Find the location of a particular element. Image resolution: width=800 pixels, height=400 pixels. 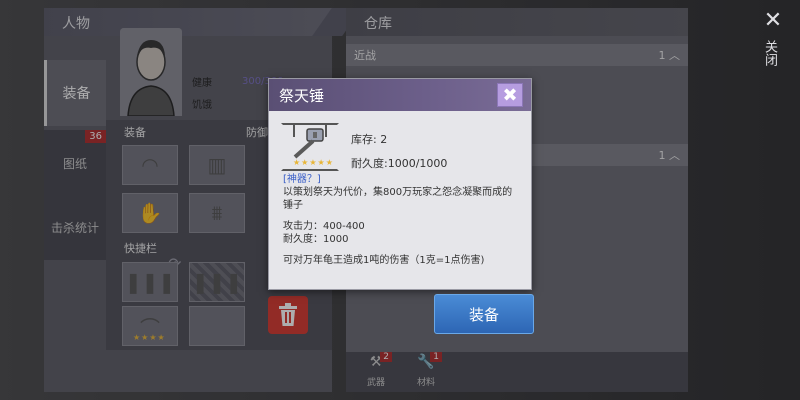

item-effect: 可对万年龟王造成1吨的伤害（1克=1点伤害) is located at coordinates (384, 260).